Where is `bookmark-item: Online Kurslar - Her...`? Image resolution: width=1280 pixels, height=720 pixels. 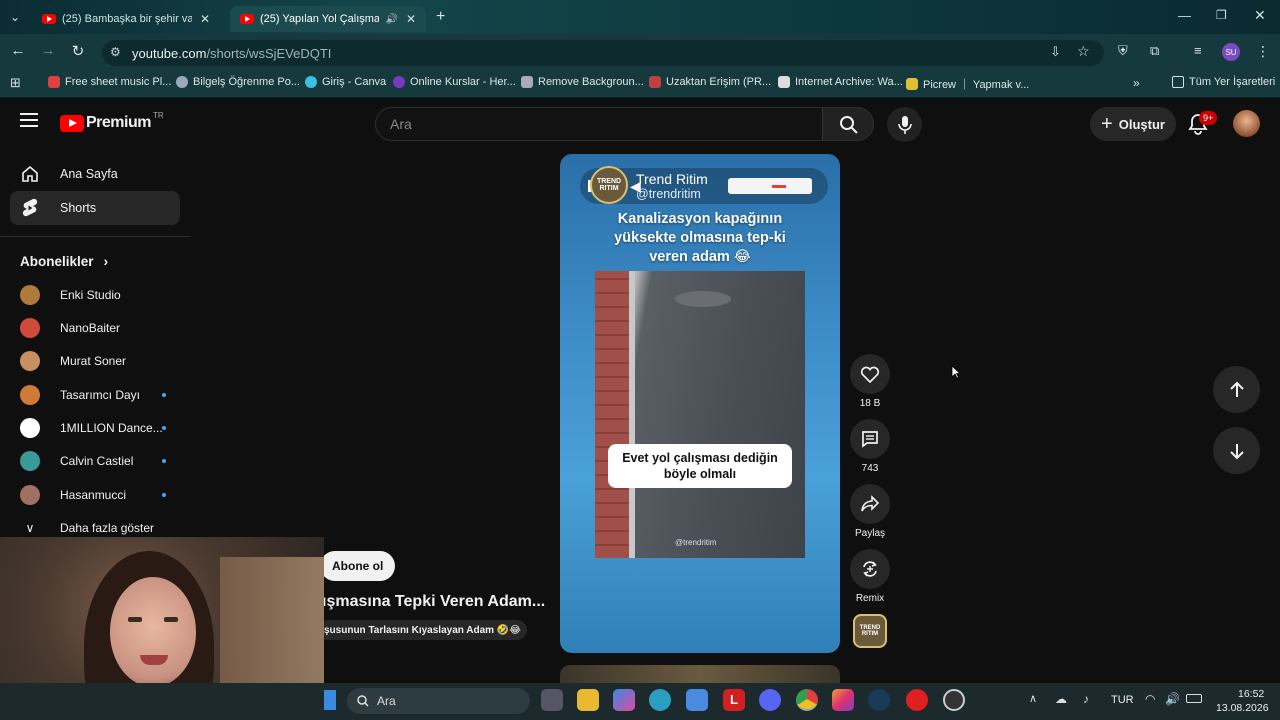
bookmark-item: Online Kurslar - Her... is located at coordinates (454, 82).